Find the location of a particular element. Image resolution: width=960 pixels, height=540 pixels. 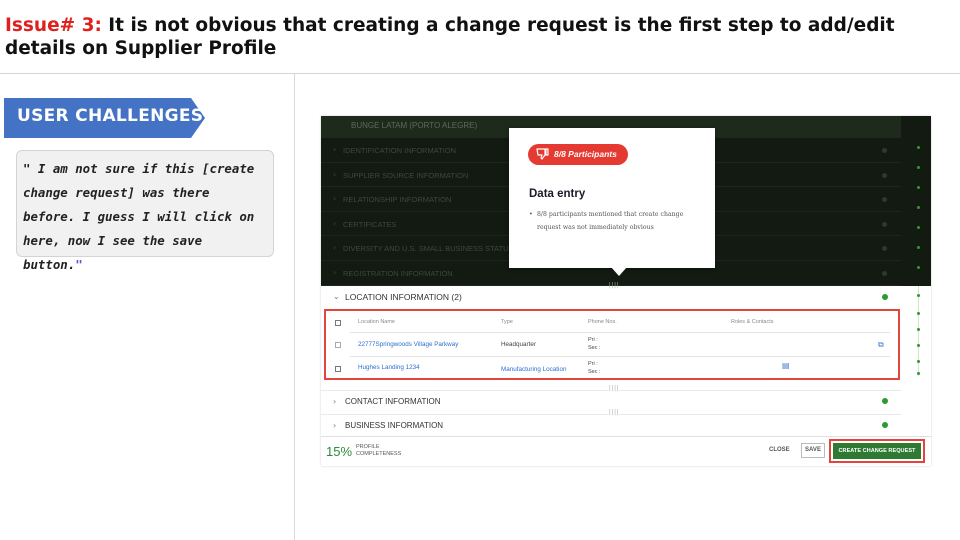

section-label: RELATIONSHIP INFORMATION is located at coordinates (397, 200).